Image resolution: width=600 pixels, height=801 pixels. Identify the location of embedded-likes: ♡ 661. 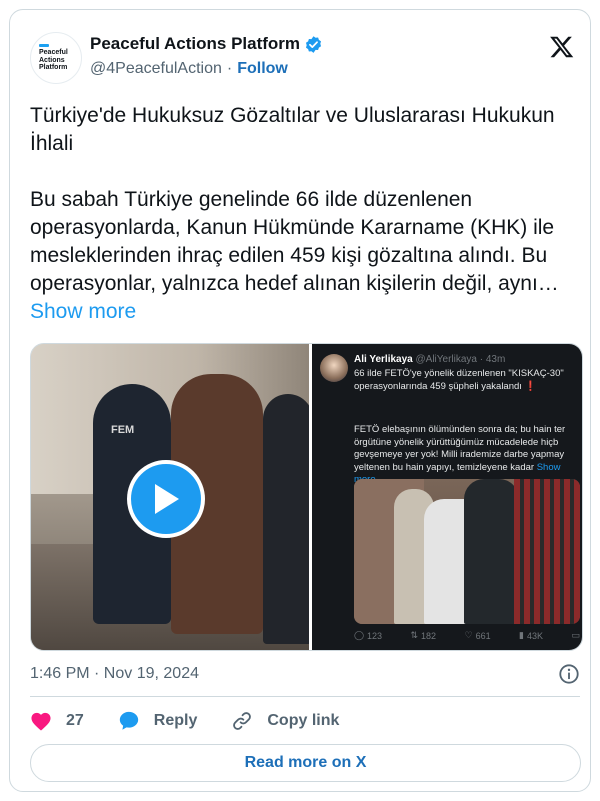
(477, 635).